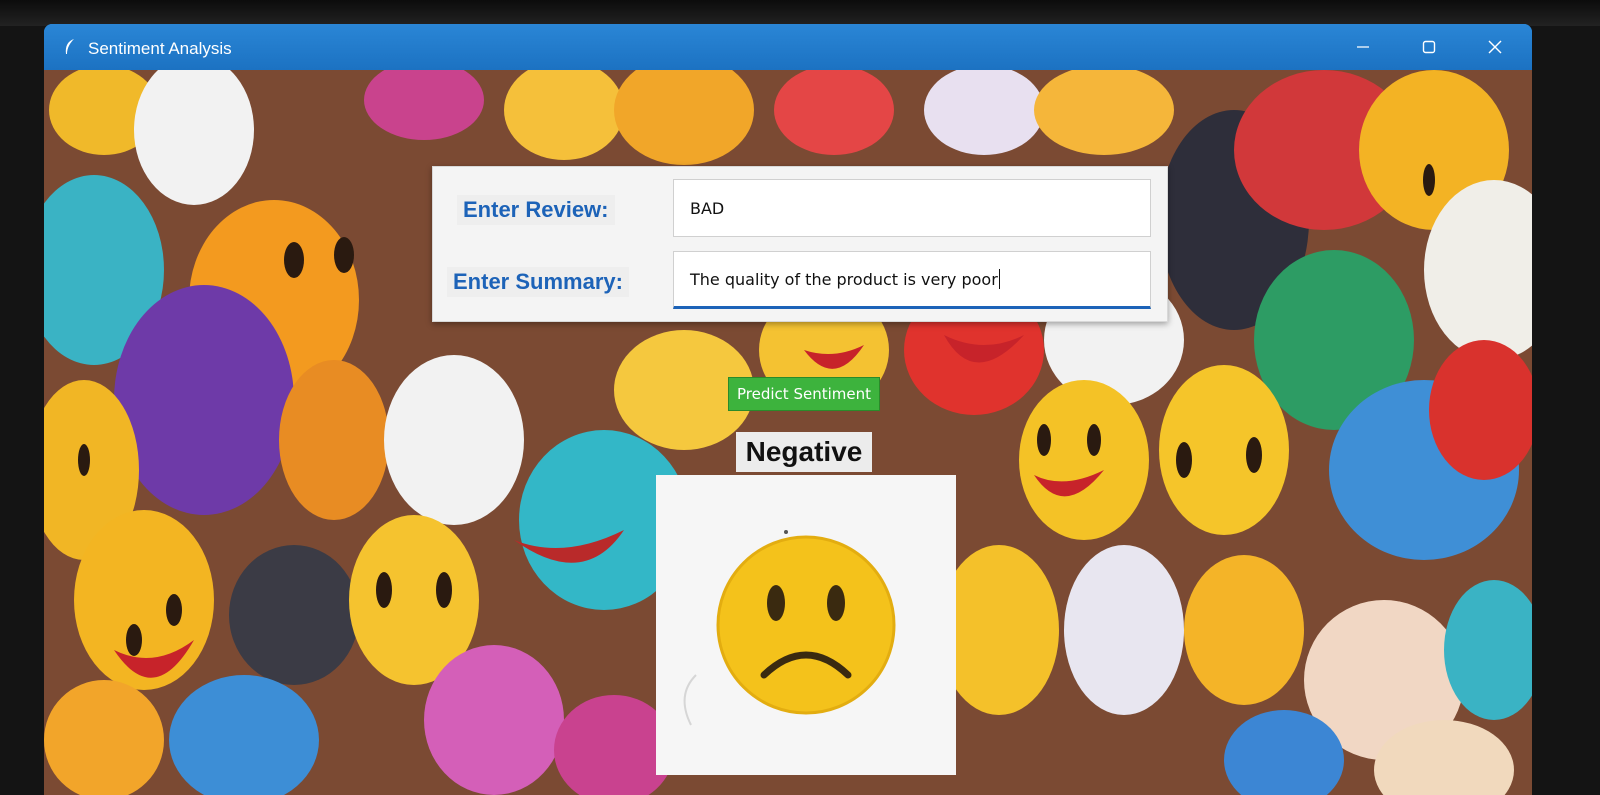  Describe the element at coordinates (69, 46) in the screenshot. I see `feather-icon` at that location.